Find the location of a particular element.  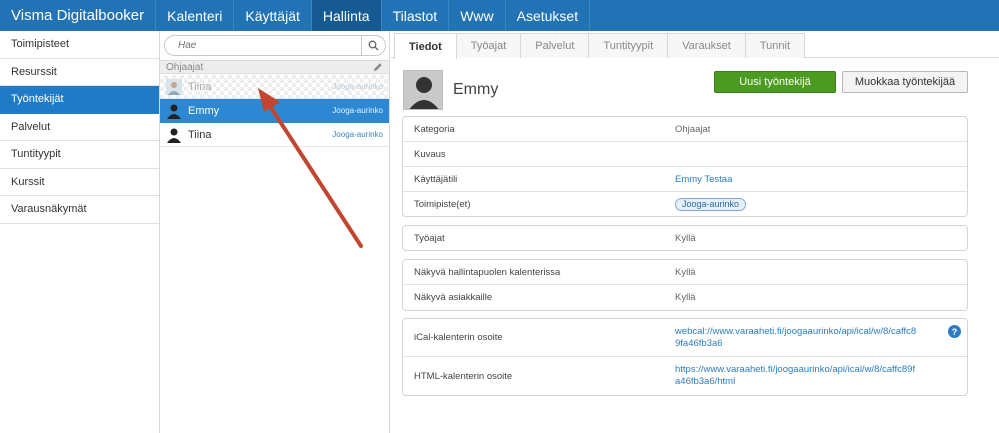

group-label: Ohjaajat is located at coordinates (185, 67).